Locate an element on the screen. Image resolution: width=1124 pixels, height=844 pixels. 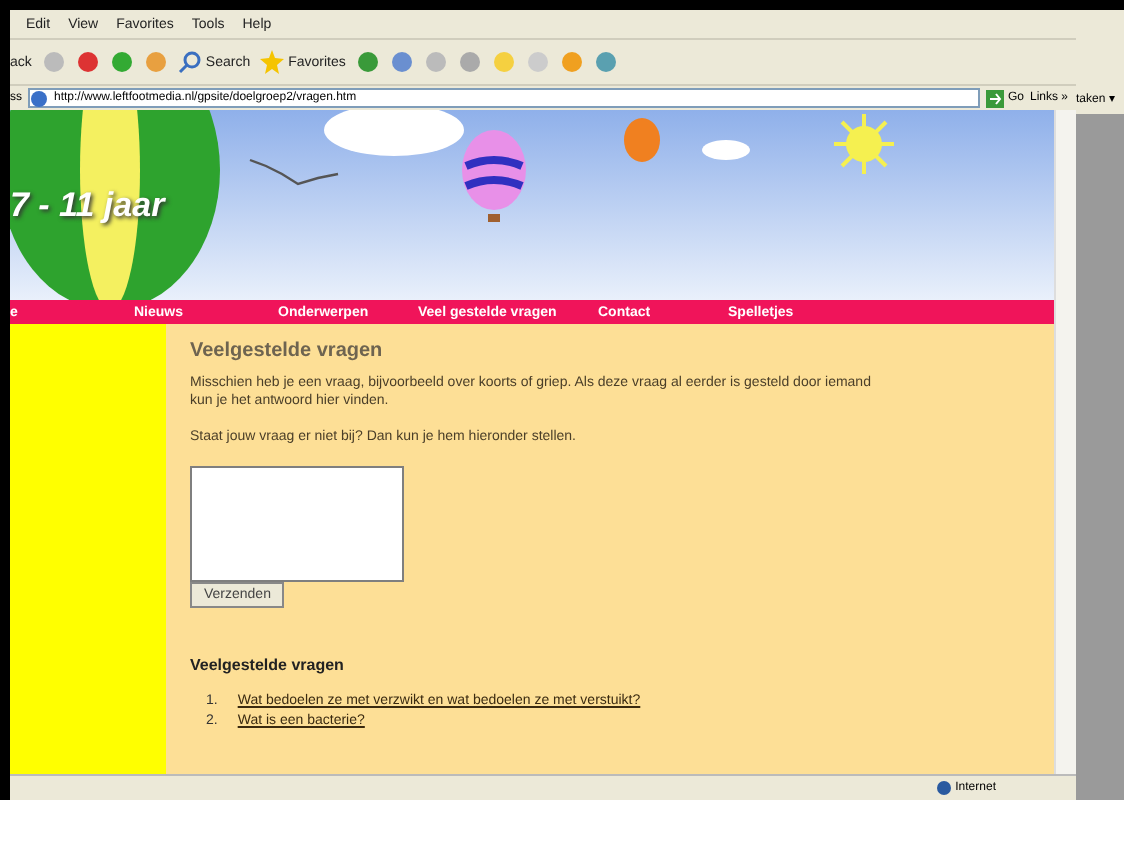
go-arrow-icon is located at coordinates (994, 98).